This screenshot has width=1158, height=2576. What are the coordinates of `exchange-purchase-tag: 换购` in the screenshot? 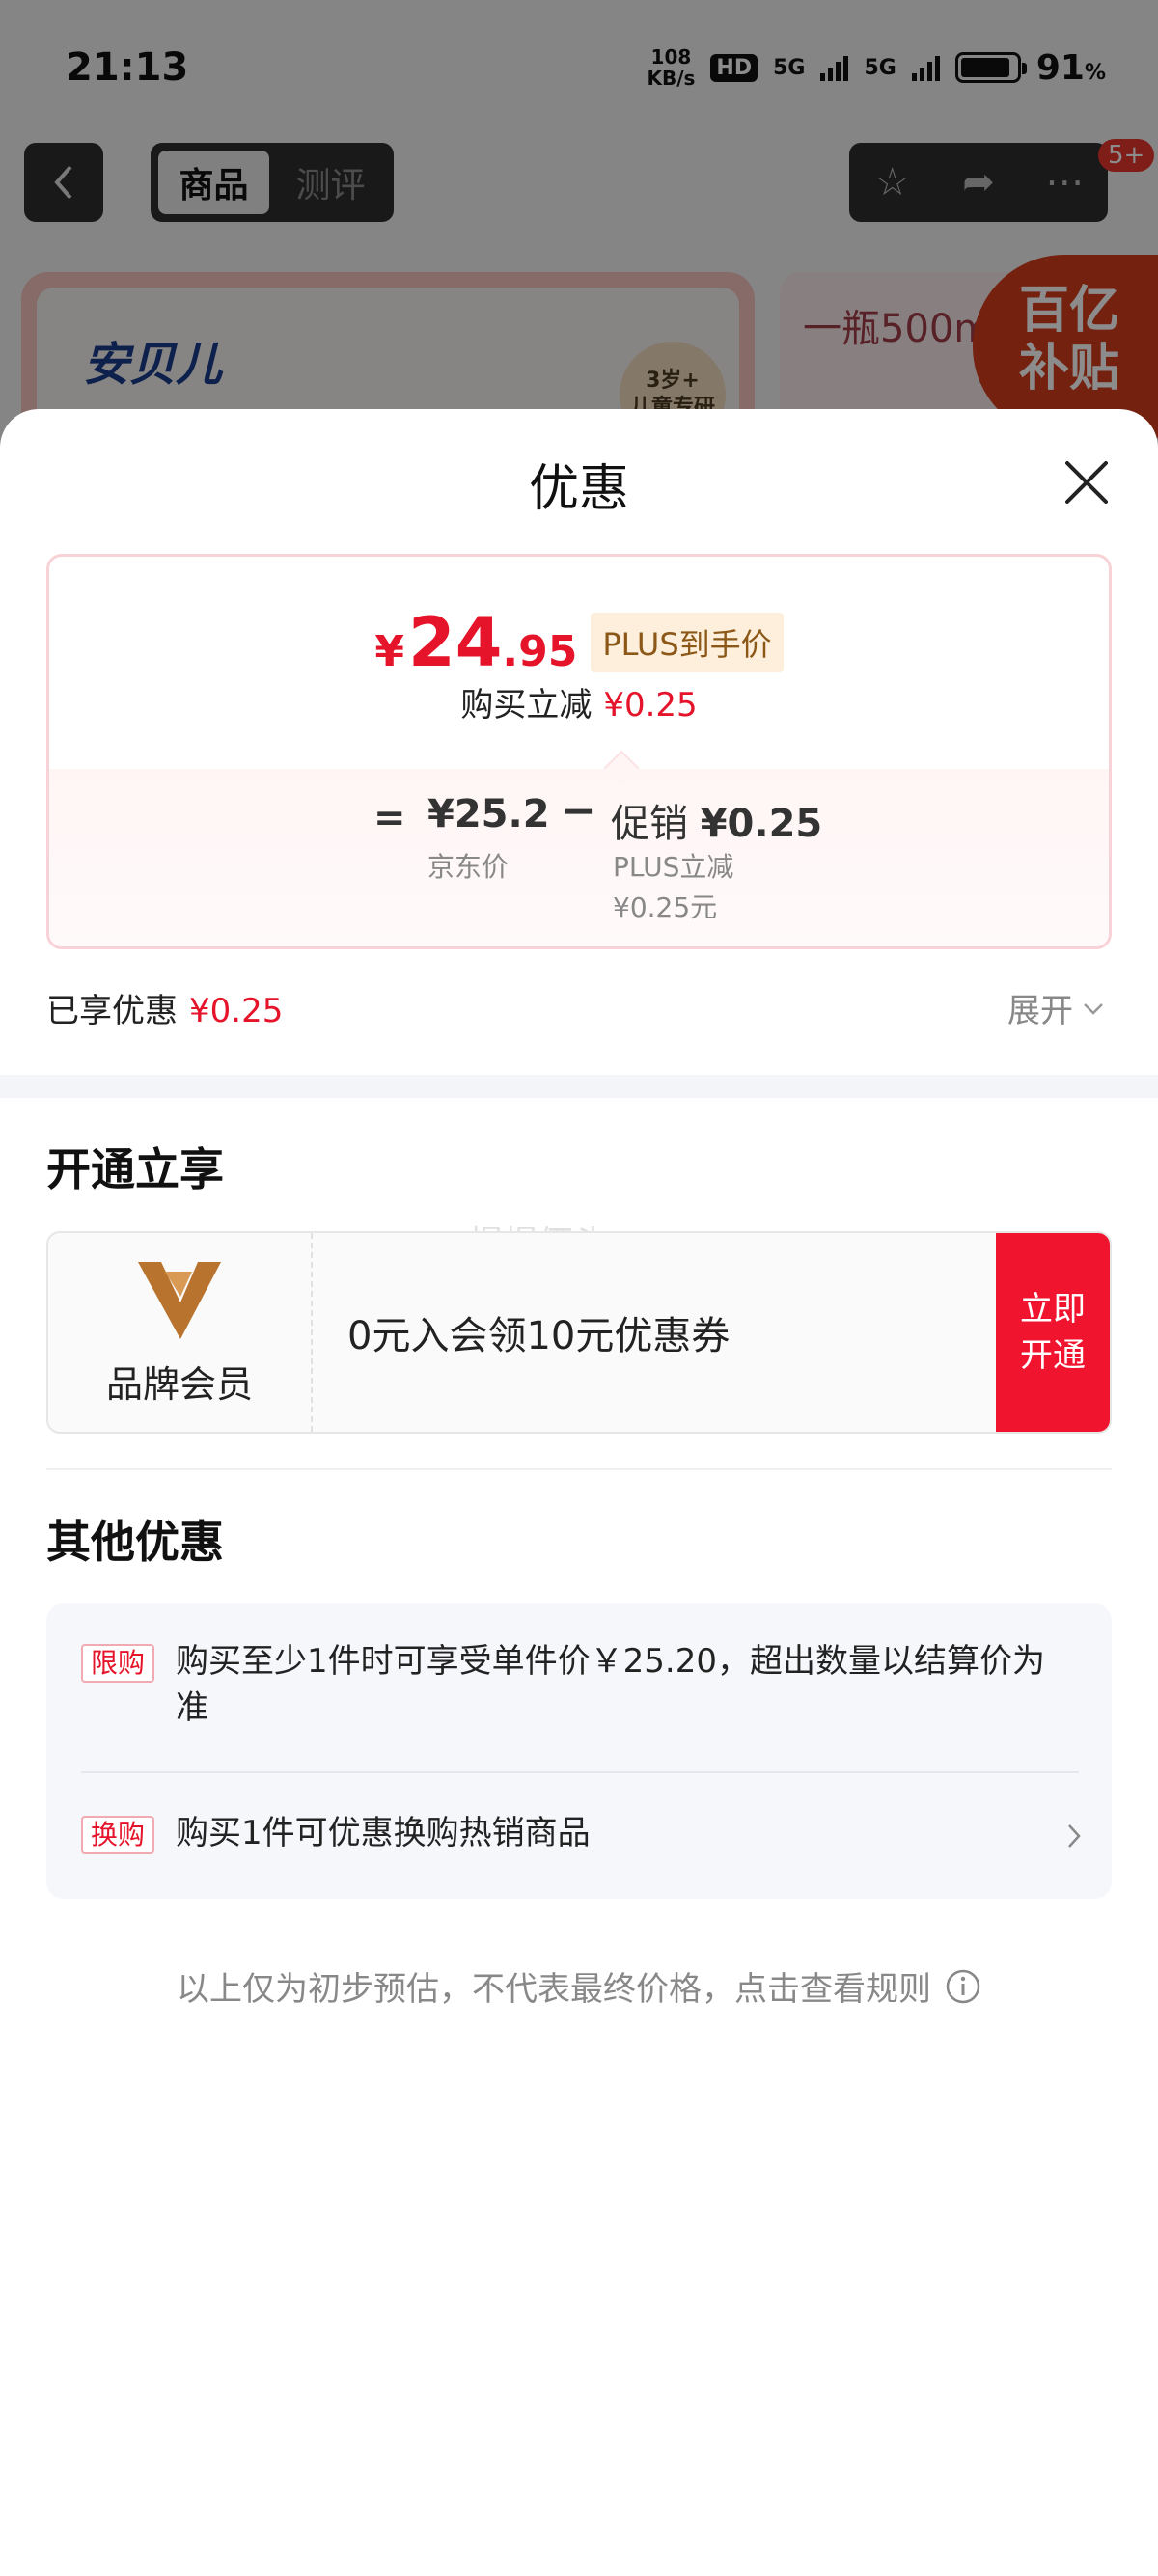 It's located at (118, 1835).